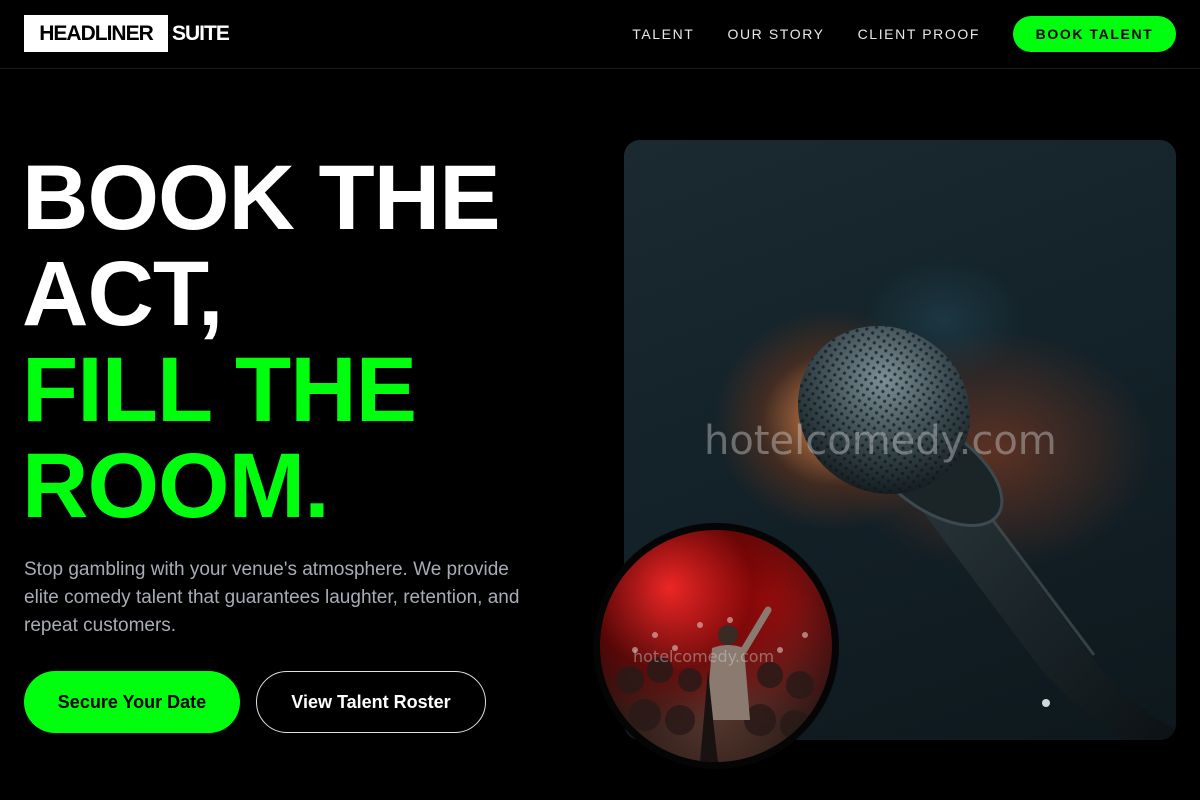 The width and height of the screenshot is (1200, 800). I want to click on crowd-watermark: hotelcomedy.com, so click(704, 656).